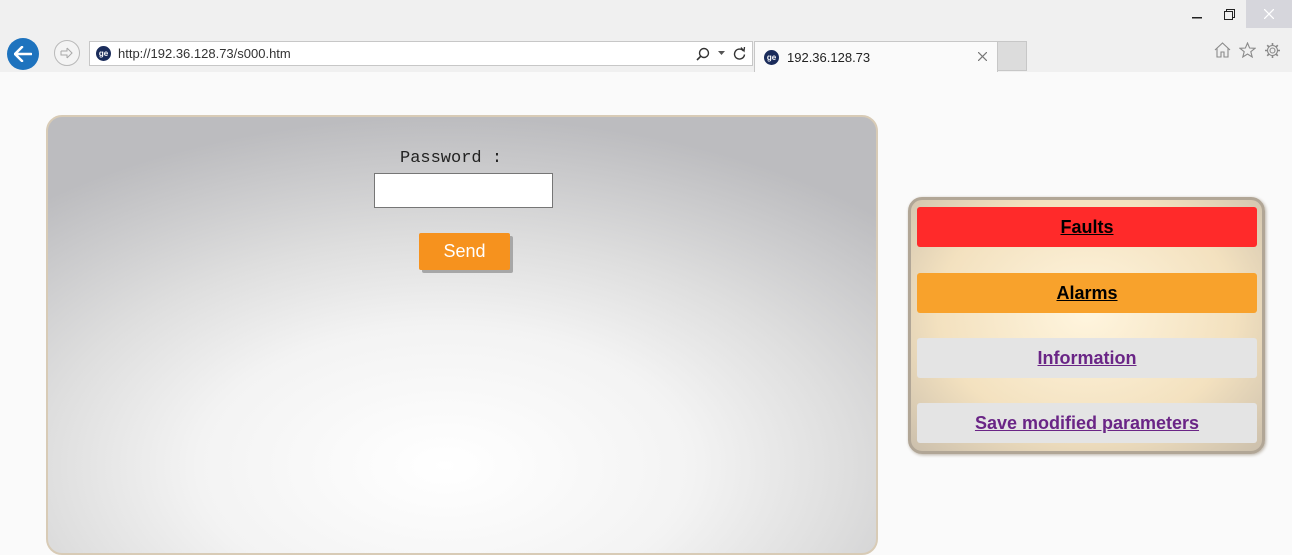 The image size is (1292, 555). I want to click on close-window-button, so click(1269, 14).